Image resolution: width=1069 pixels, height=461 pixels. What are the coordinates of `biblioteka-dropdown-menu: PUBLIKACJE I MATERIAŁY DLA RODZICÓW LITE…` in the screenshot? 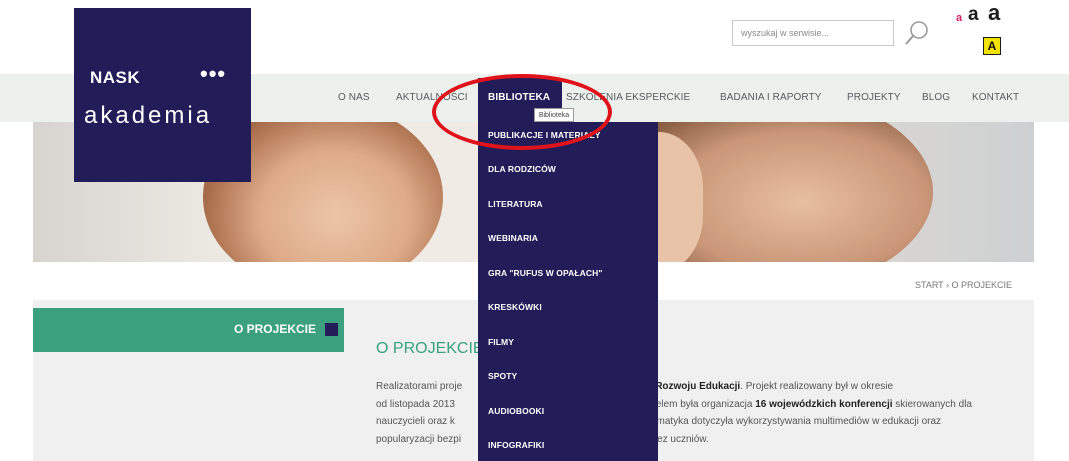 It's located at (568, 291).